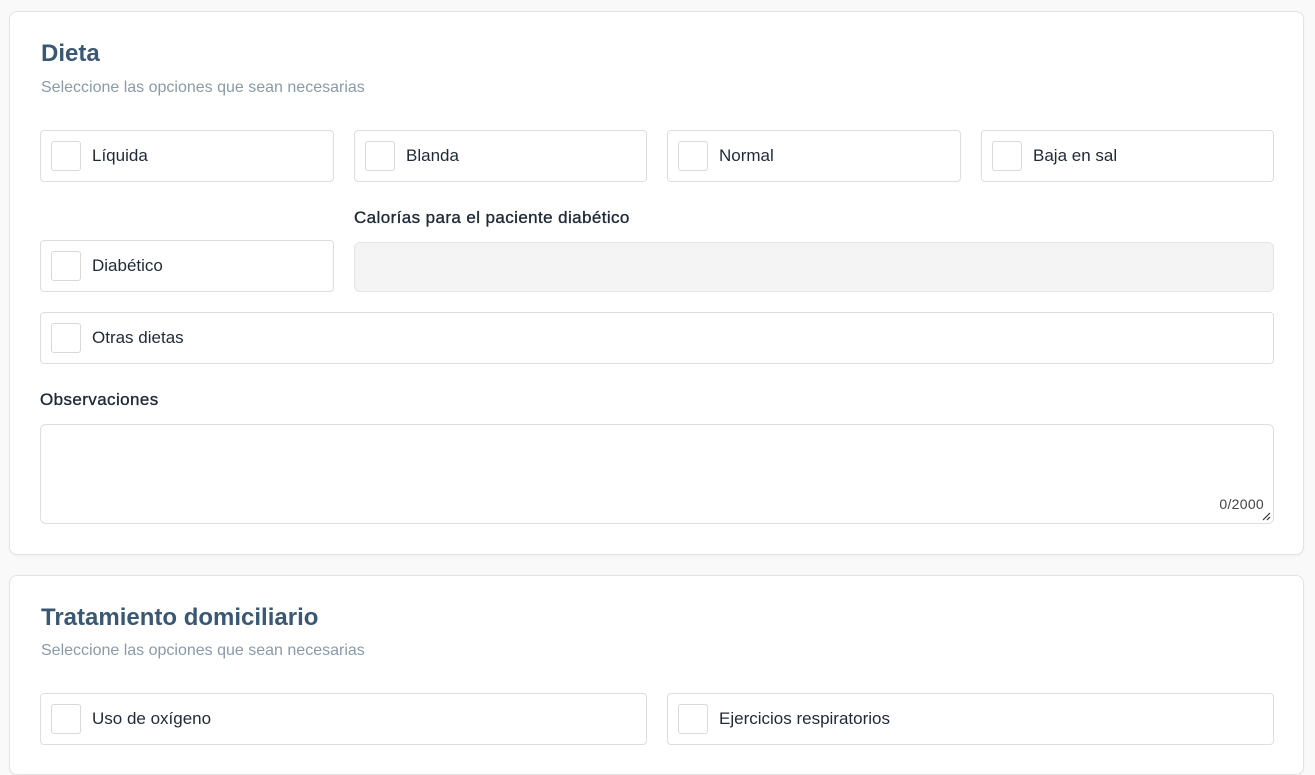 Image resolution: width=1315 pixels, height=775 pixels. Describe the element at coordinates (432, 155) in the screenshot. I see `option-label: Blanda` at that location.